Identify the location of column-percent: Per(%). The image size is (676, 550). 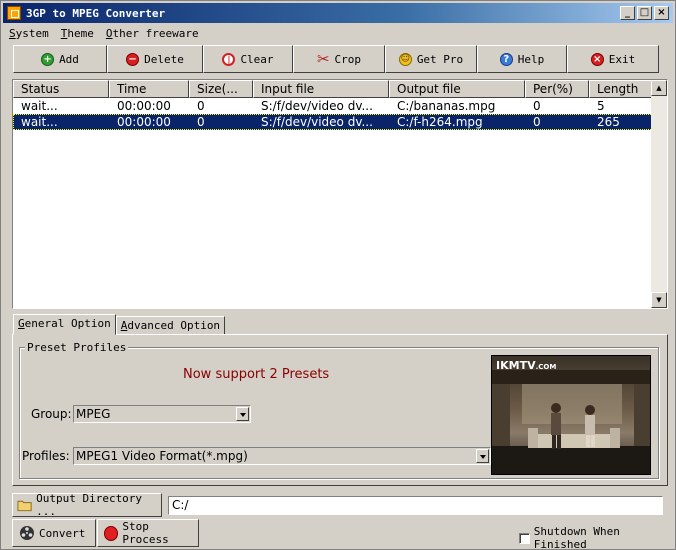
(557, 89).